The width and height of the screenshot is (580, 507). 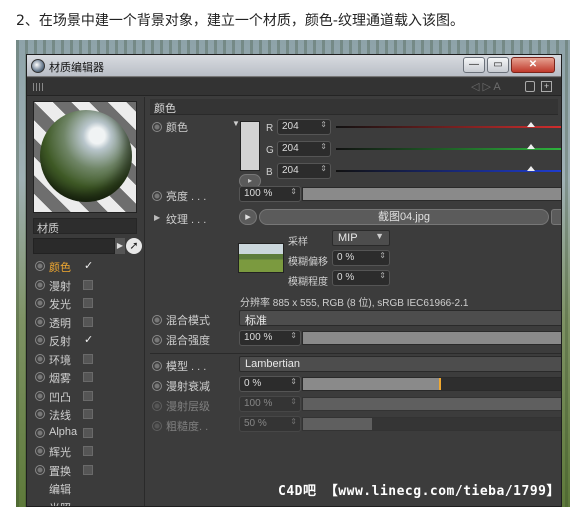 I want to click on channel-item: 环境, so click(x=87, y=359).